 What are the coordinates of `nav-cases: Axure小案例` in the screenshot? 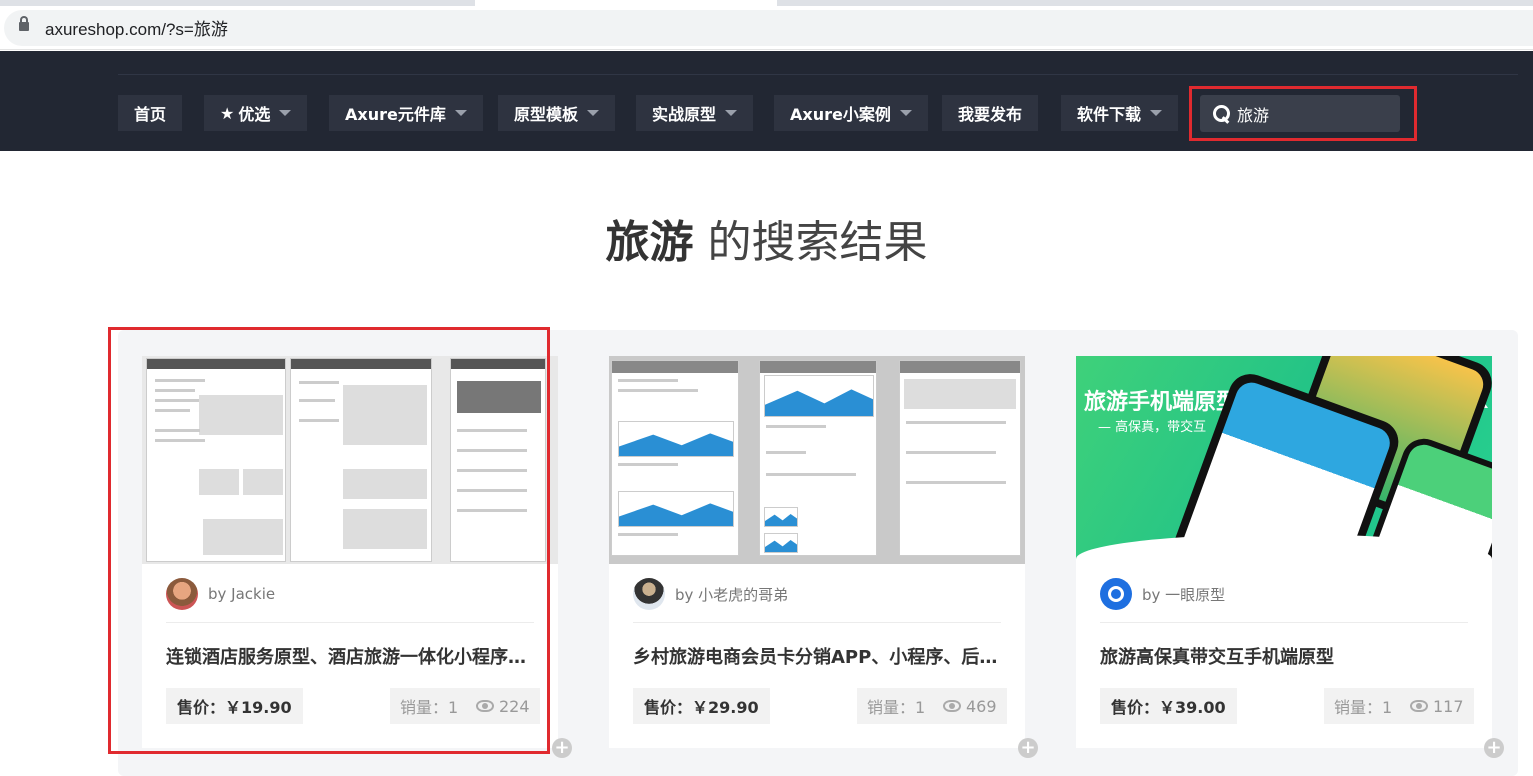 It's located at (851, 113).